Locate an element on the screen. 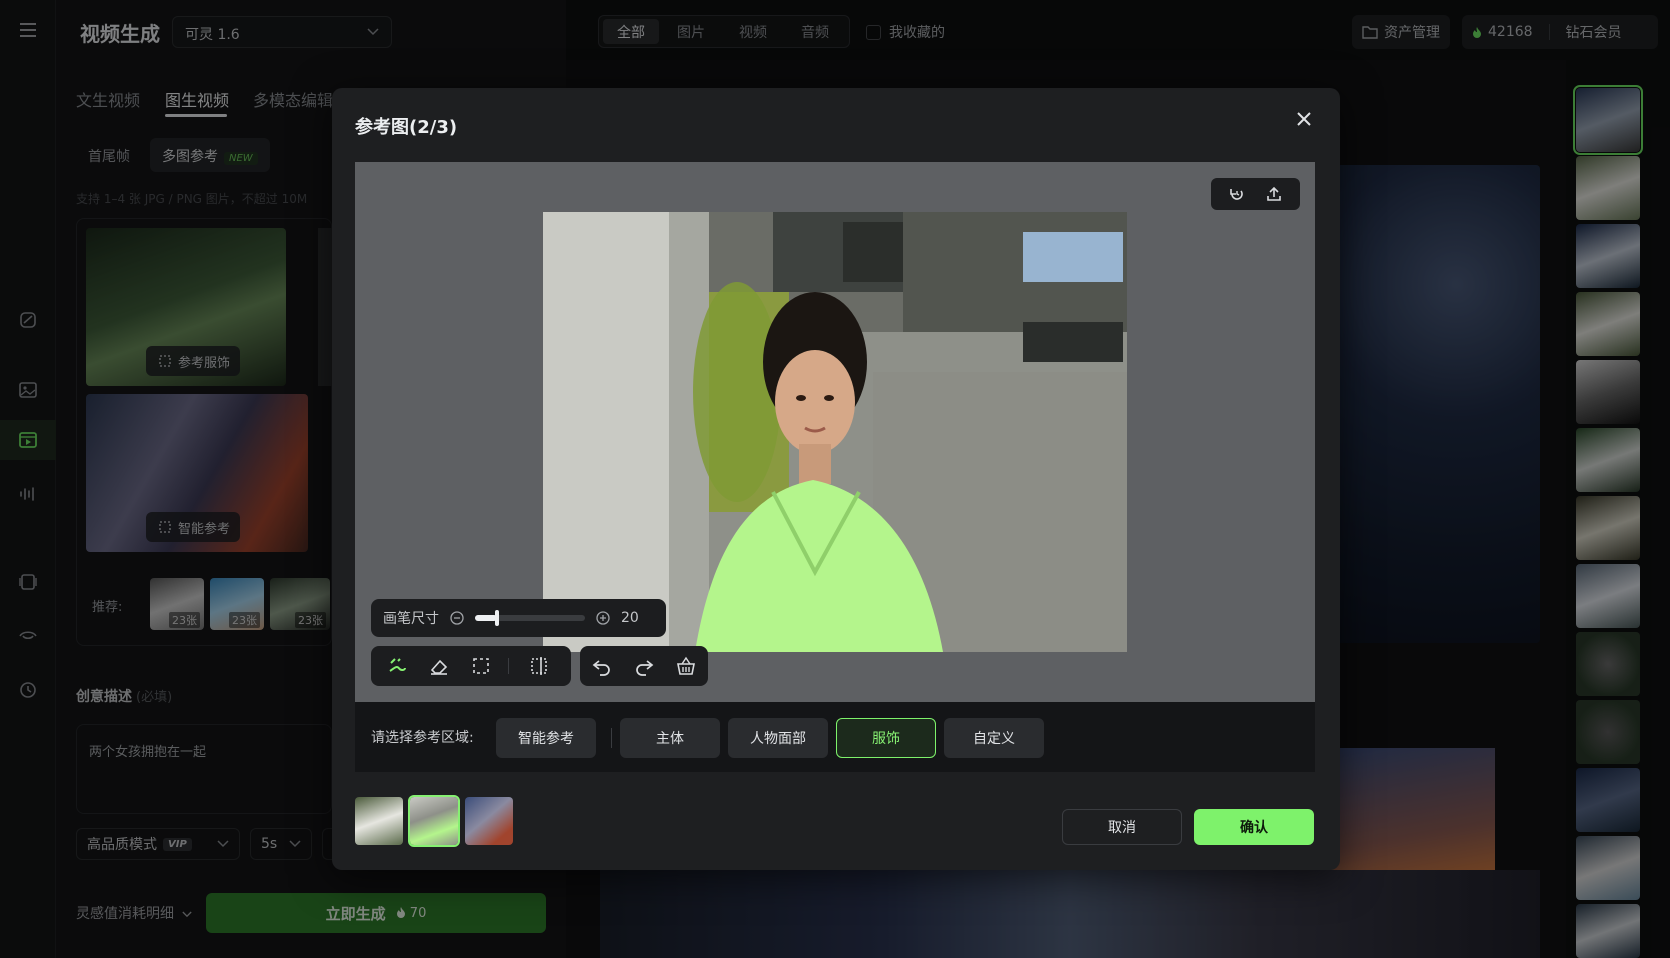  brush-icon is located at coordinates (397, 665).